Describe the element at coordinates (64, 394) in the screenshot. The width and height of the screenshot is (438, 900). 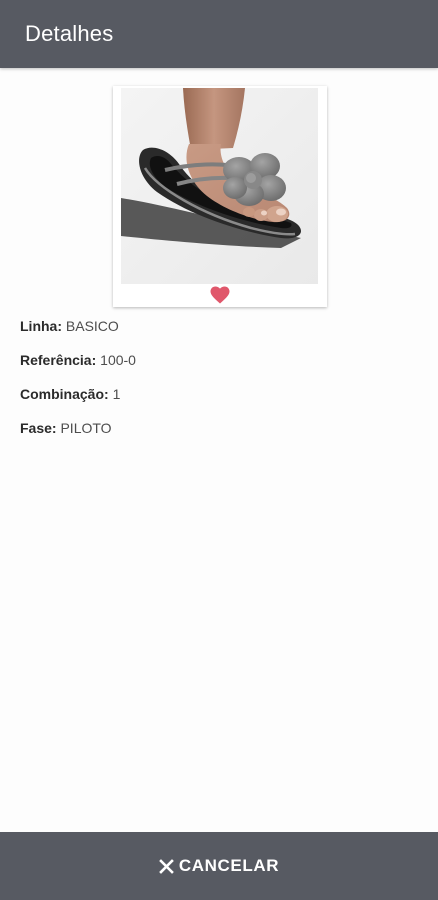
I see `detail-label: Combinação:` at that location.